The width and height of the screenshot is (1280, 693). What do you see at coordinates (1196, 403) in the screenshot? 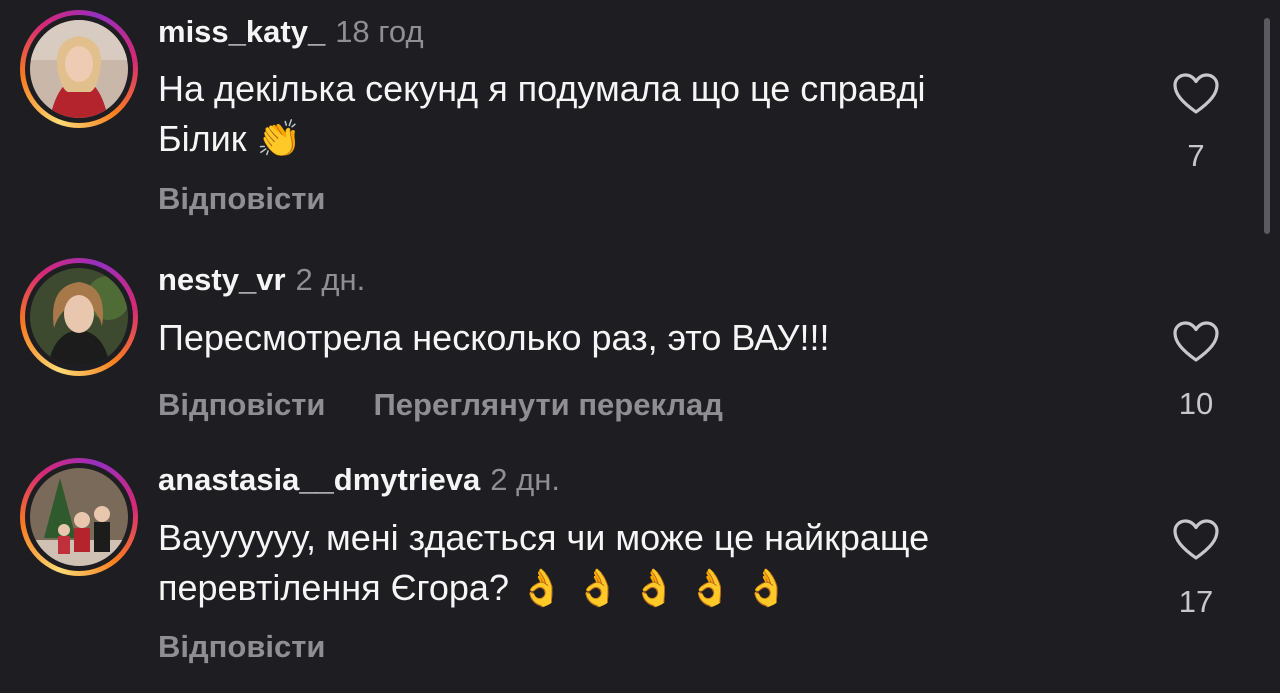
I see `like-count: 10` at bounding box center [1196, 403].